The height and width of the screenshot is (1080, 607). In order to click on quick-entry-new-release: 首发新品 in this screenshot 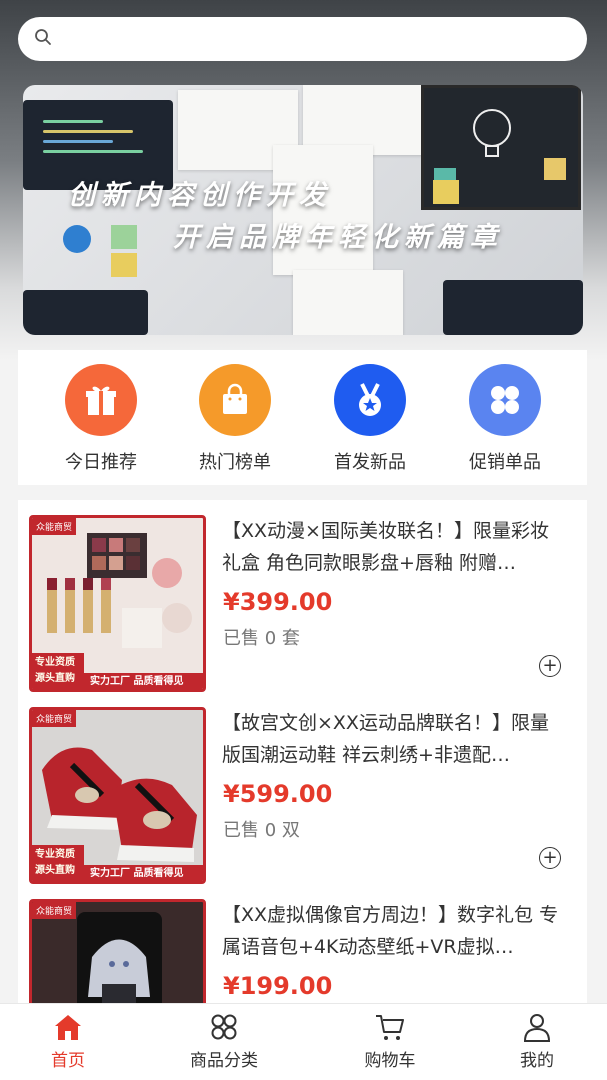, I will do `click(370, 419)`.